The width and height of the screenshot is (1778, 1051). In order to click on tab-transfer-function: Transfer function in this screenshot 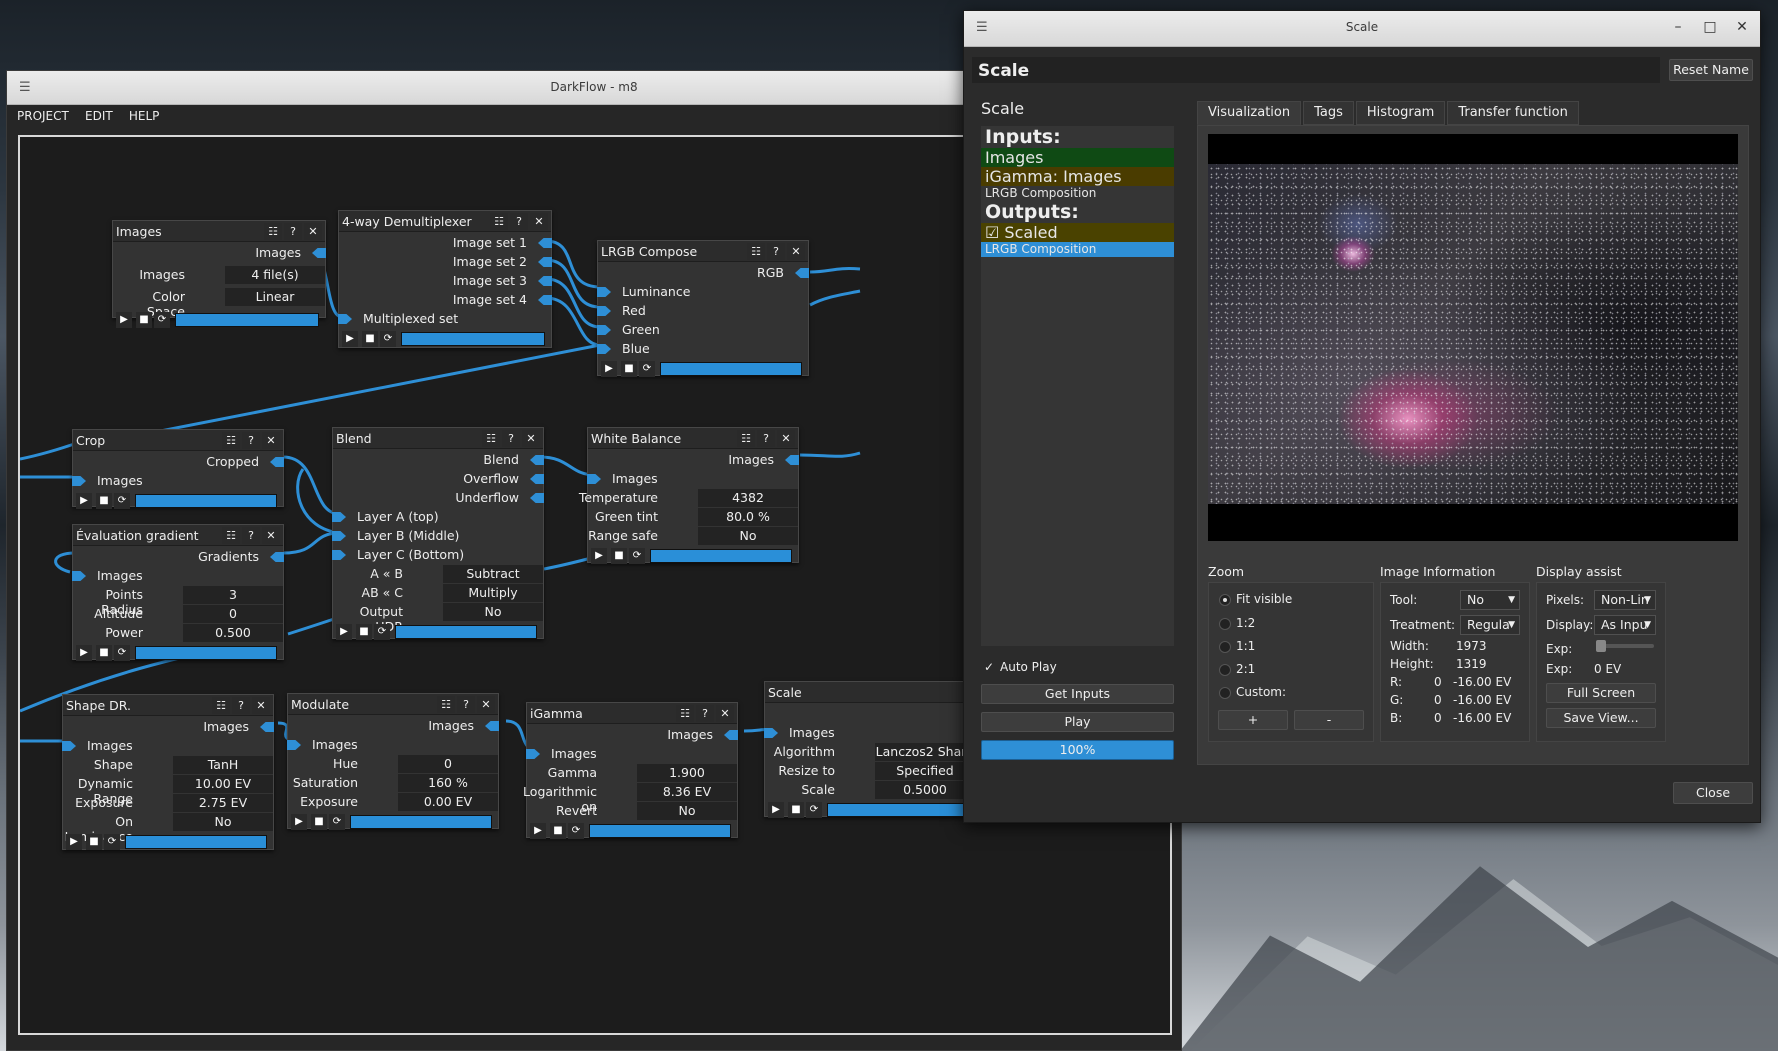, I will do `click(1513, 113)`.